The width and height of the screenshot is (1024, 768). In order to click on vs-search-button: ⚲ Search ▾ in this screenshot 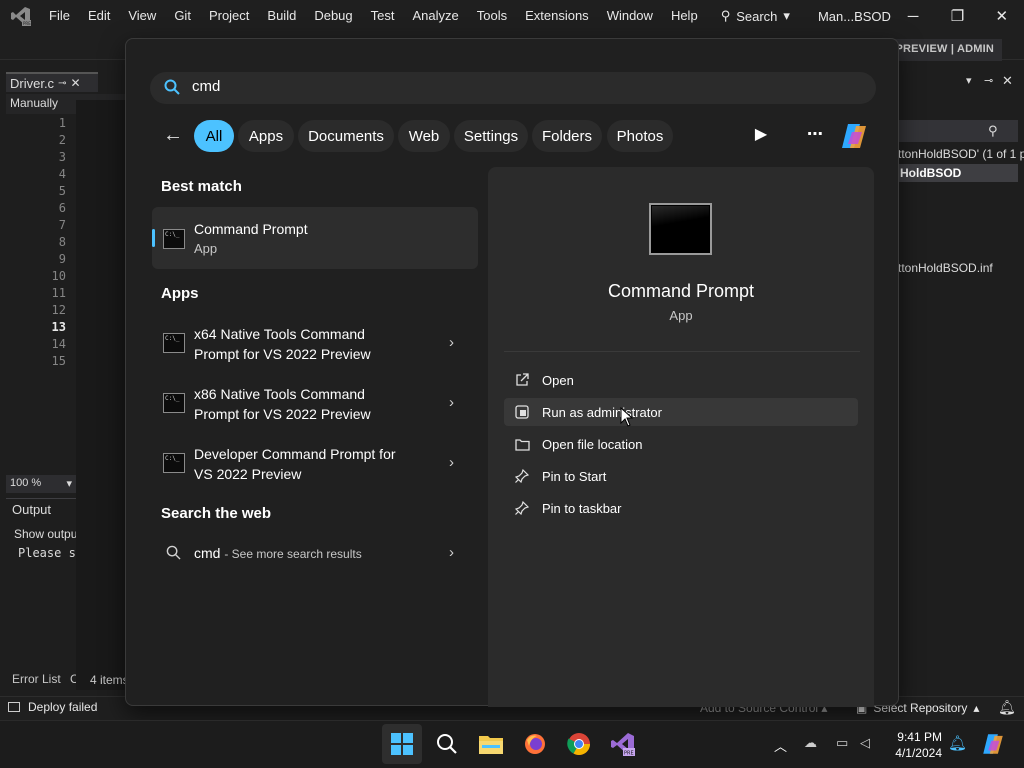, I will do `click(755, 16)`.